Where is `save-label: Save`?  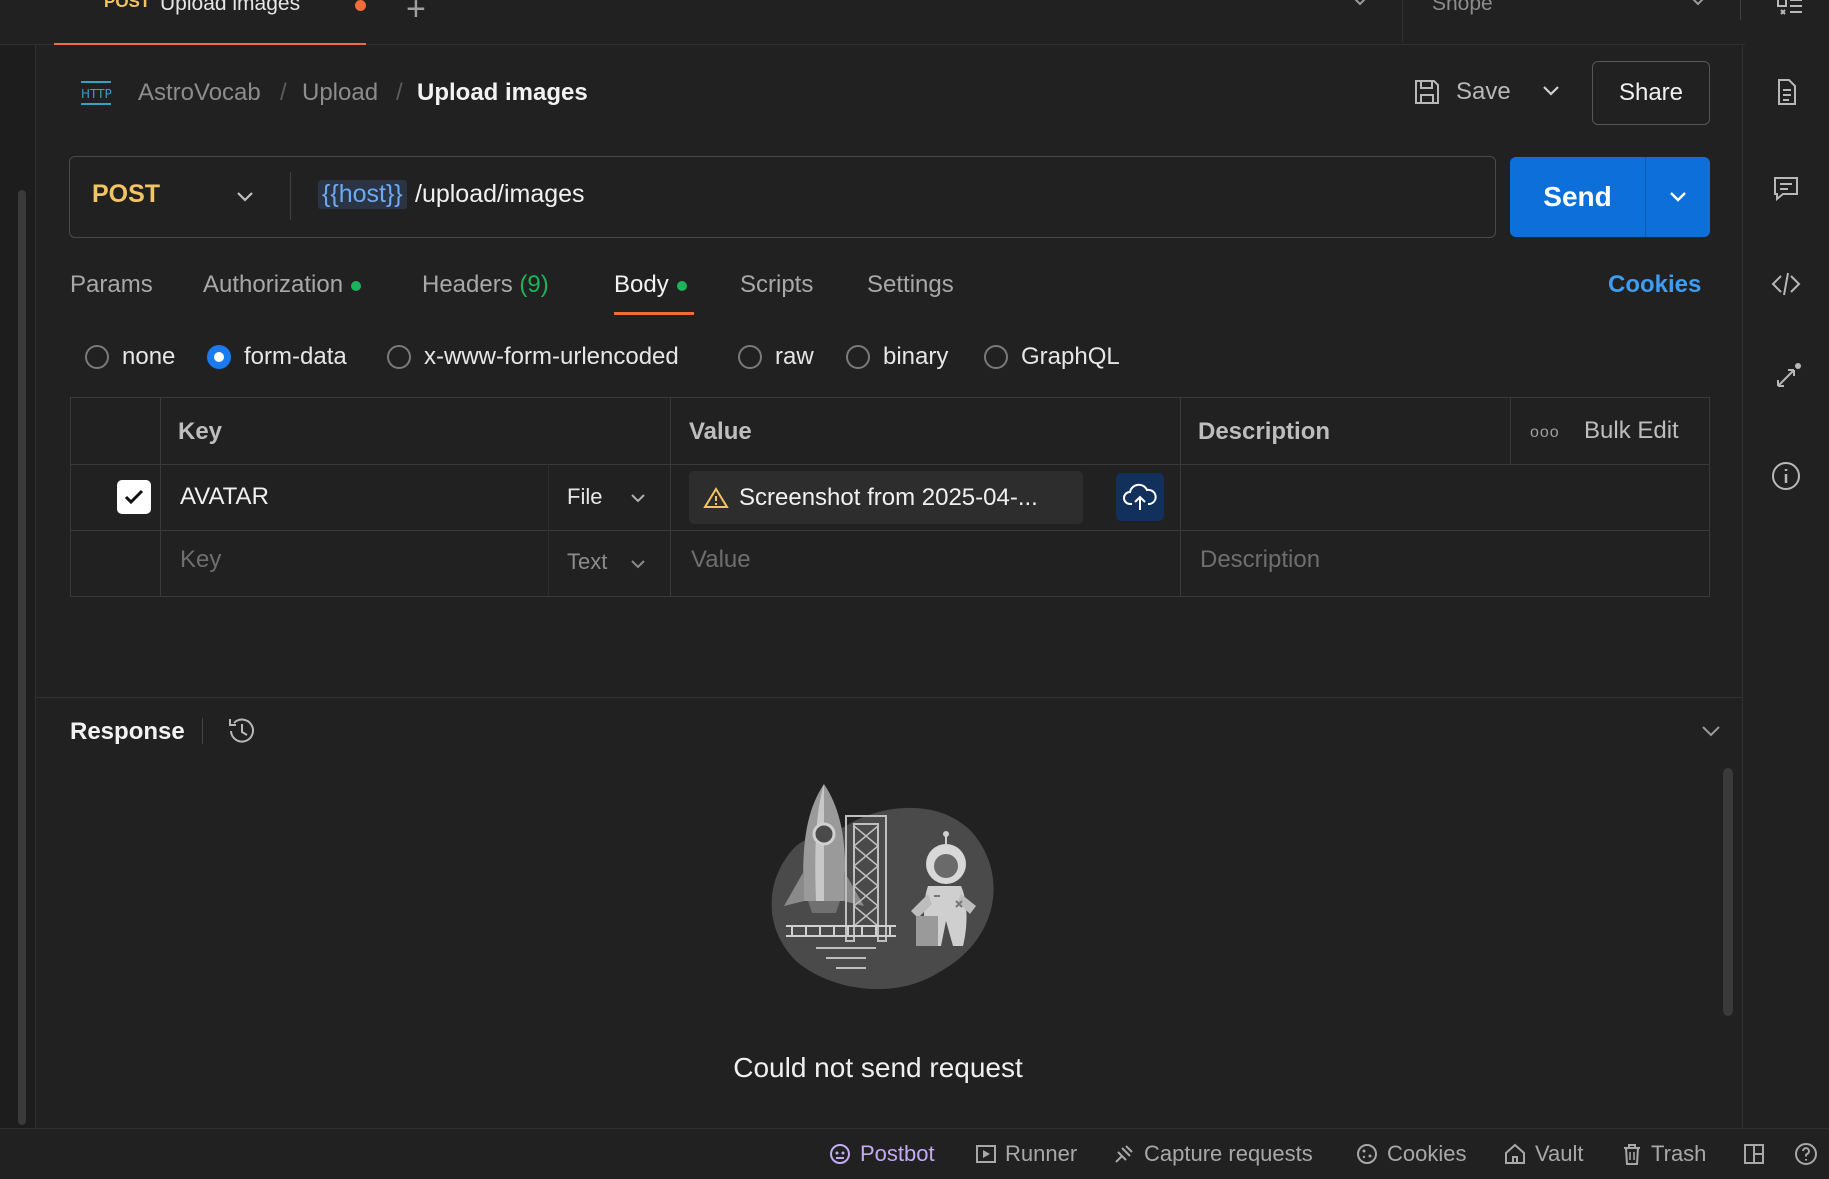
save-label: Save is located at coordinates (1483, 91).